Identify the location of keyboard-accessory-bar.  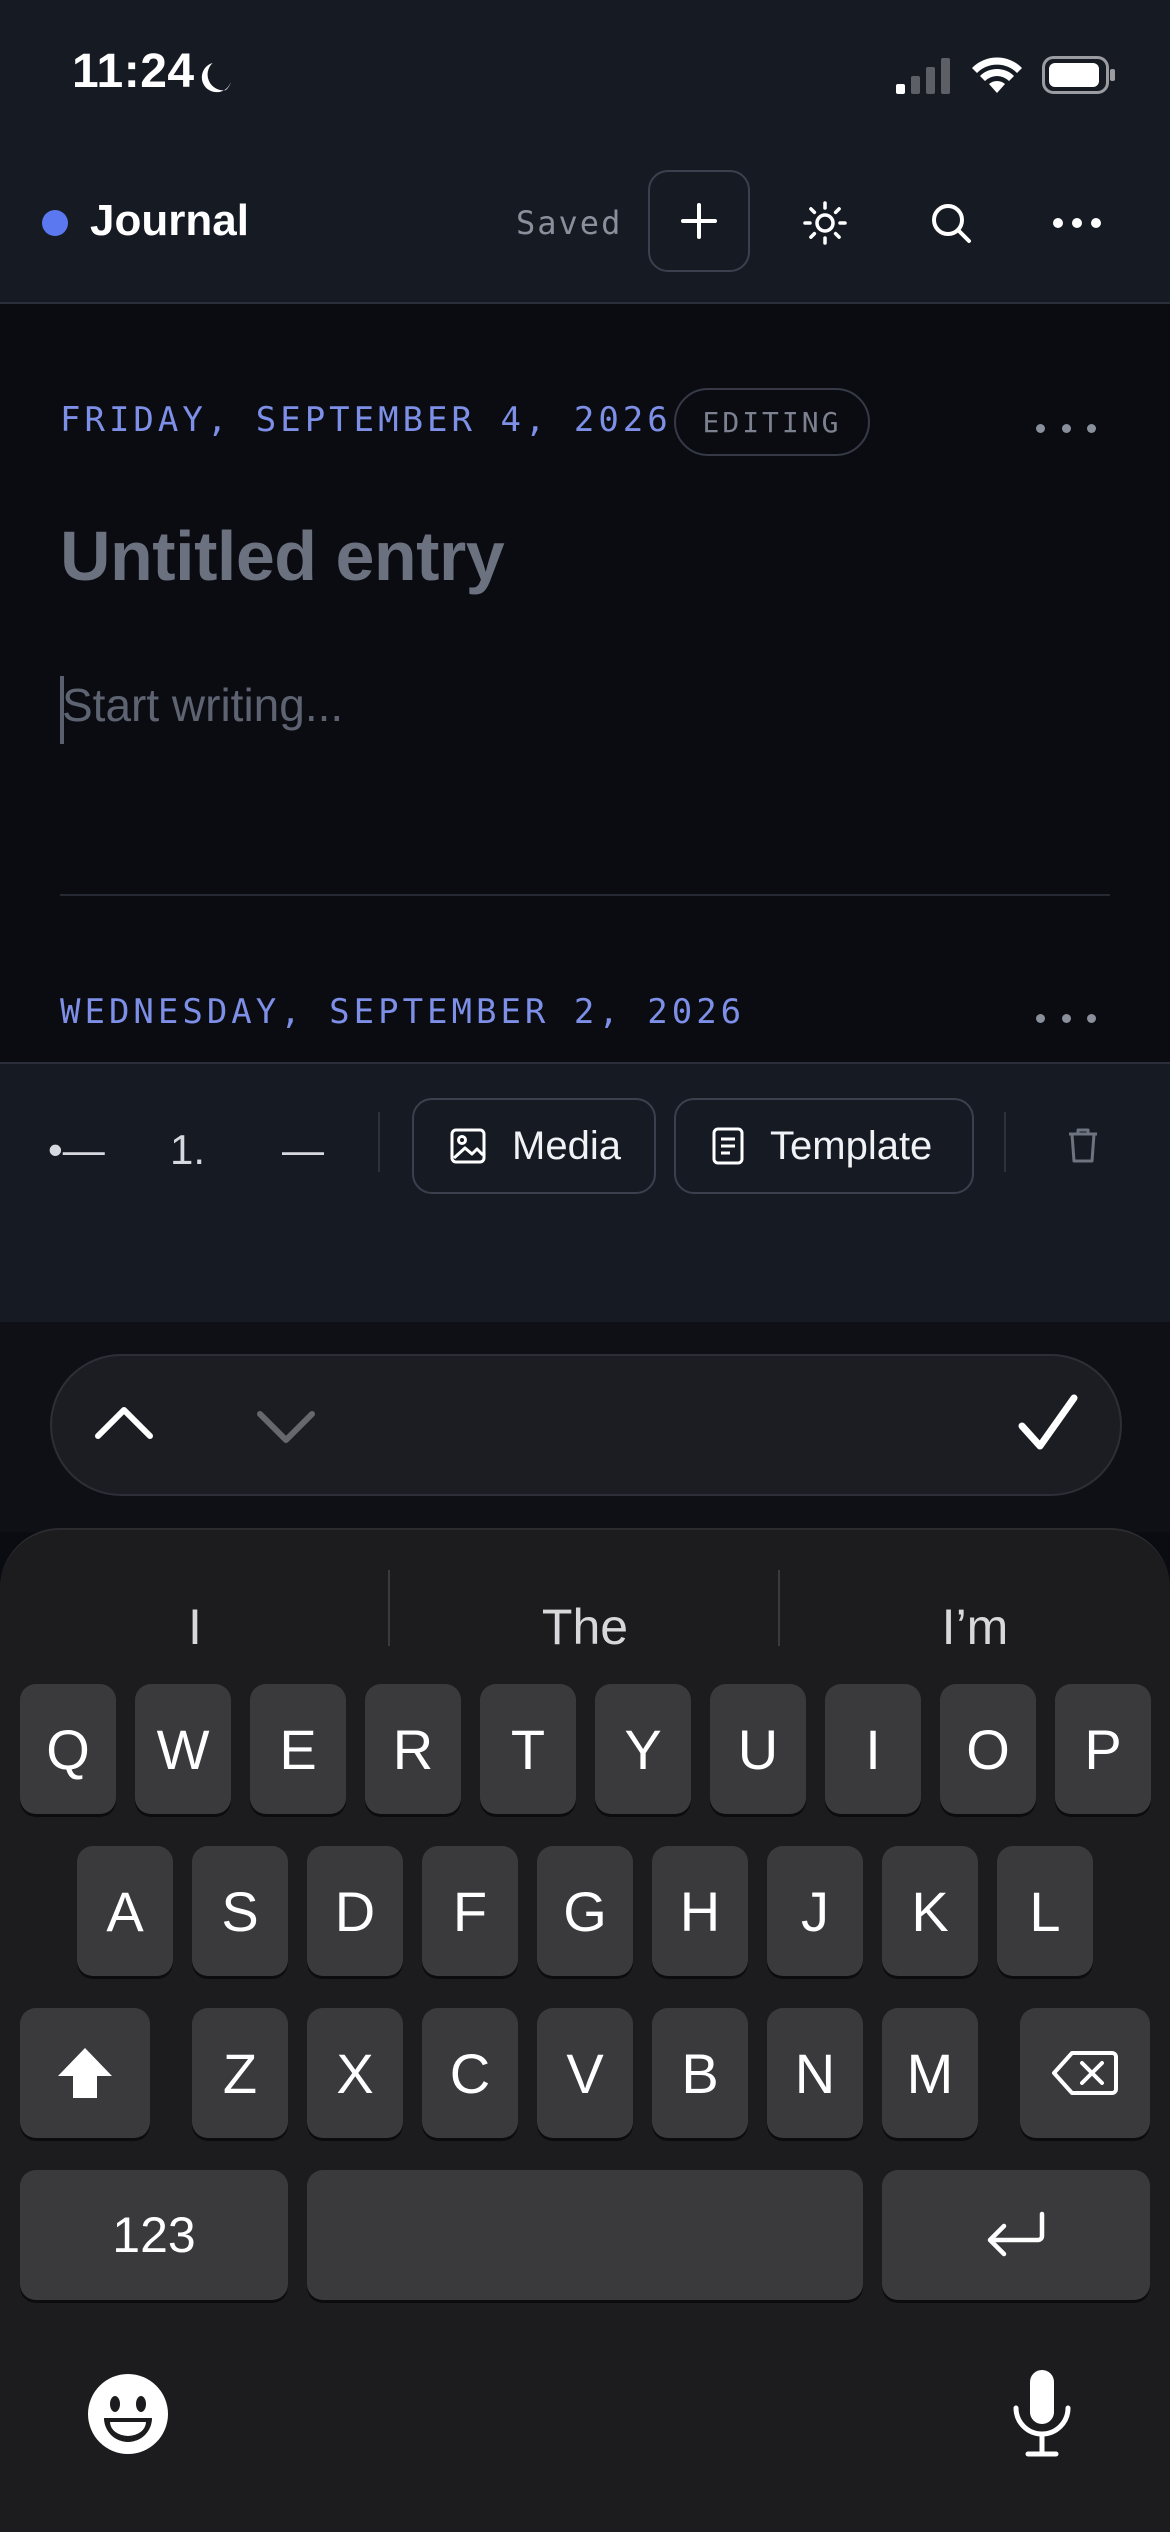
(585, 1427).